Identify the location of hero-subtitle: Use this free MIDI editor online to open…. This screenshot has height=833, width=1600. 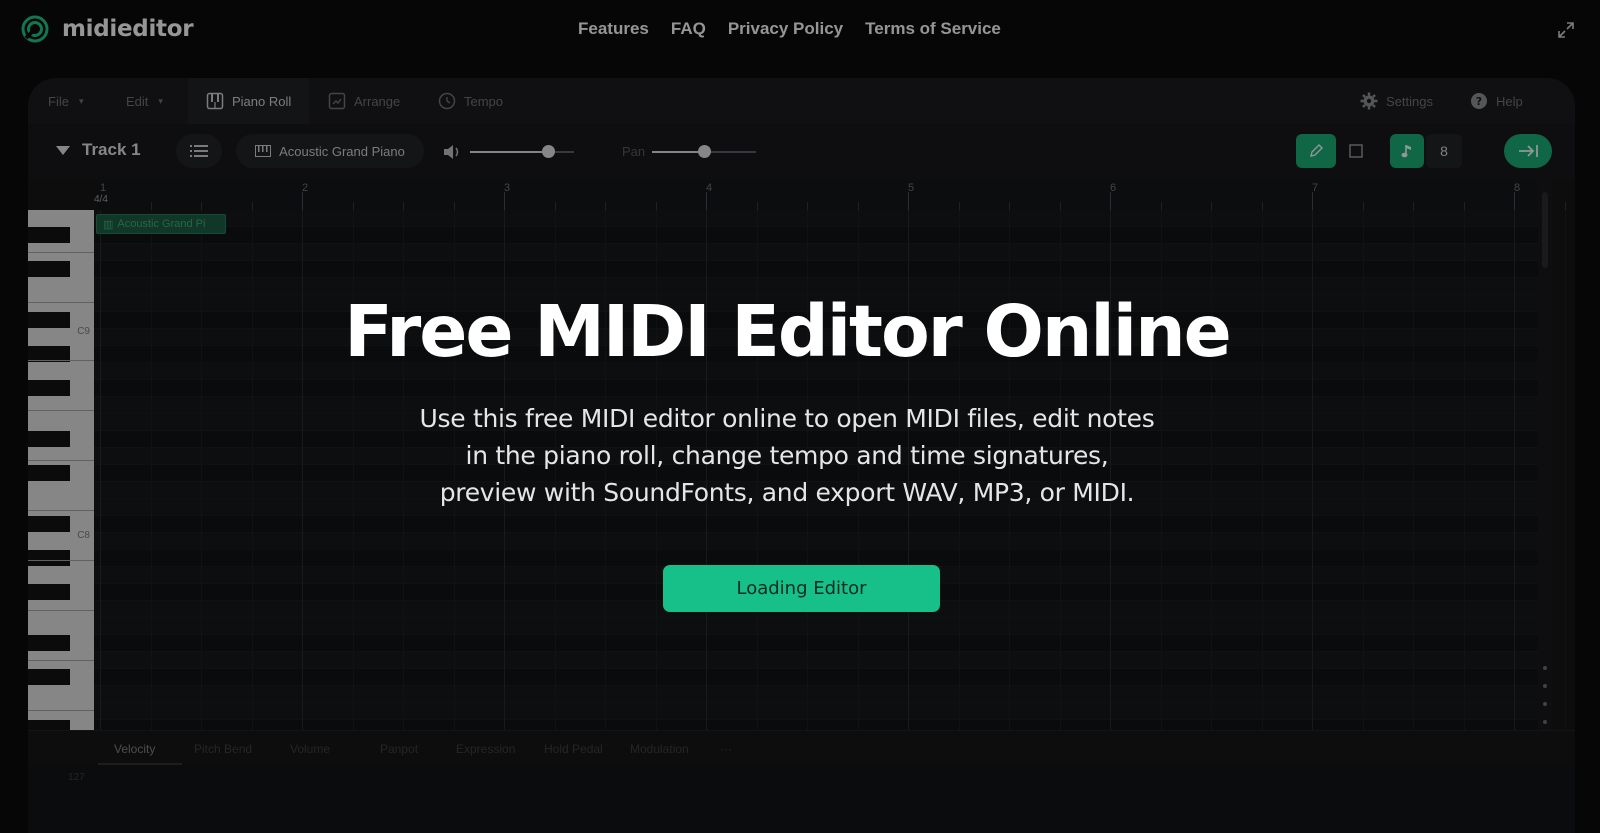
(787, 455).